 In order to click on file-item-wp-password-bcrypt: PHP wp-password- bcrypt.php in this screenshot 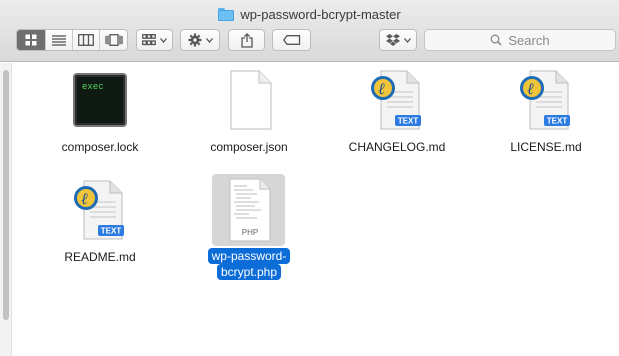, I will do `click(249, 229)`.